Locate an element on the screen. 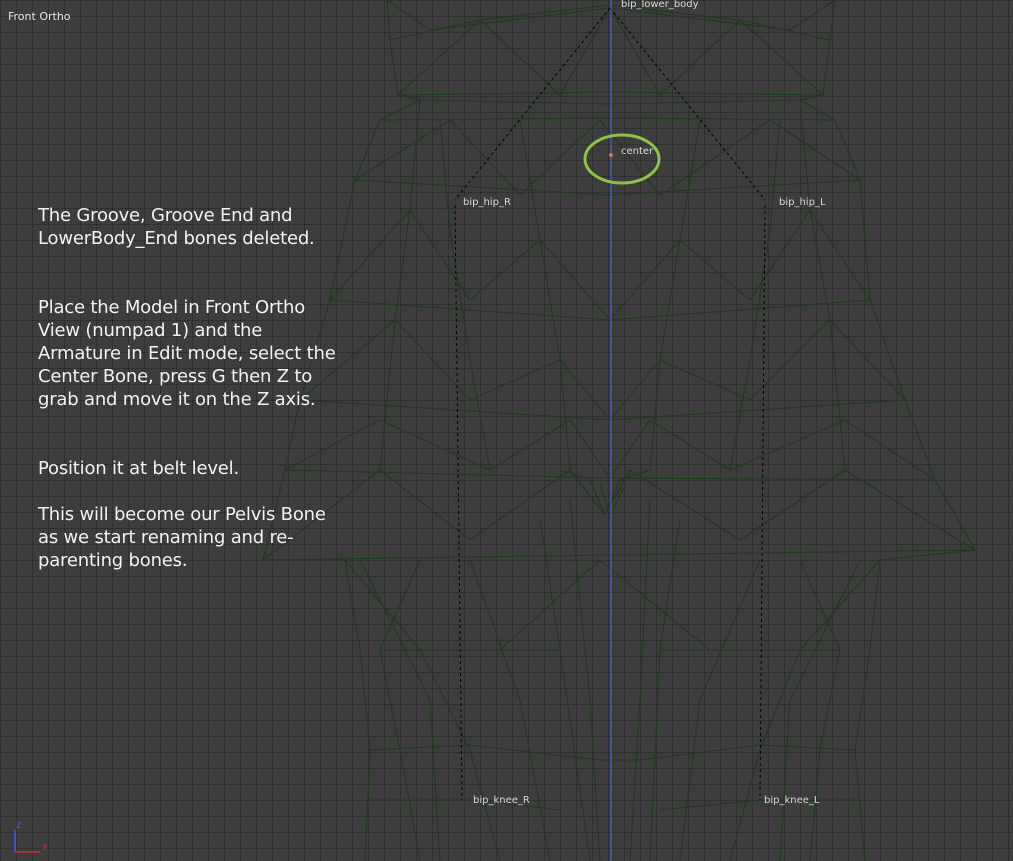 The image size is (1013, 861). svg-text: Z is located at coordinates (19, 825).